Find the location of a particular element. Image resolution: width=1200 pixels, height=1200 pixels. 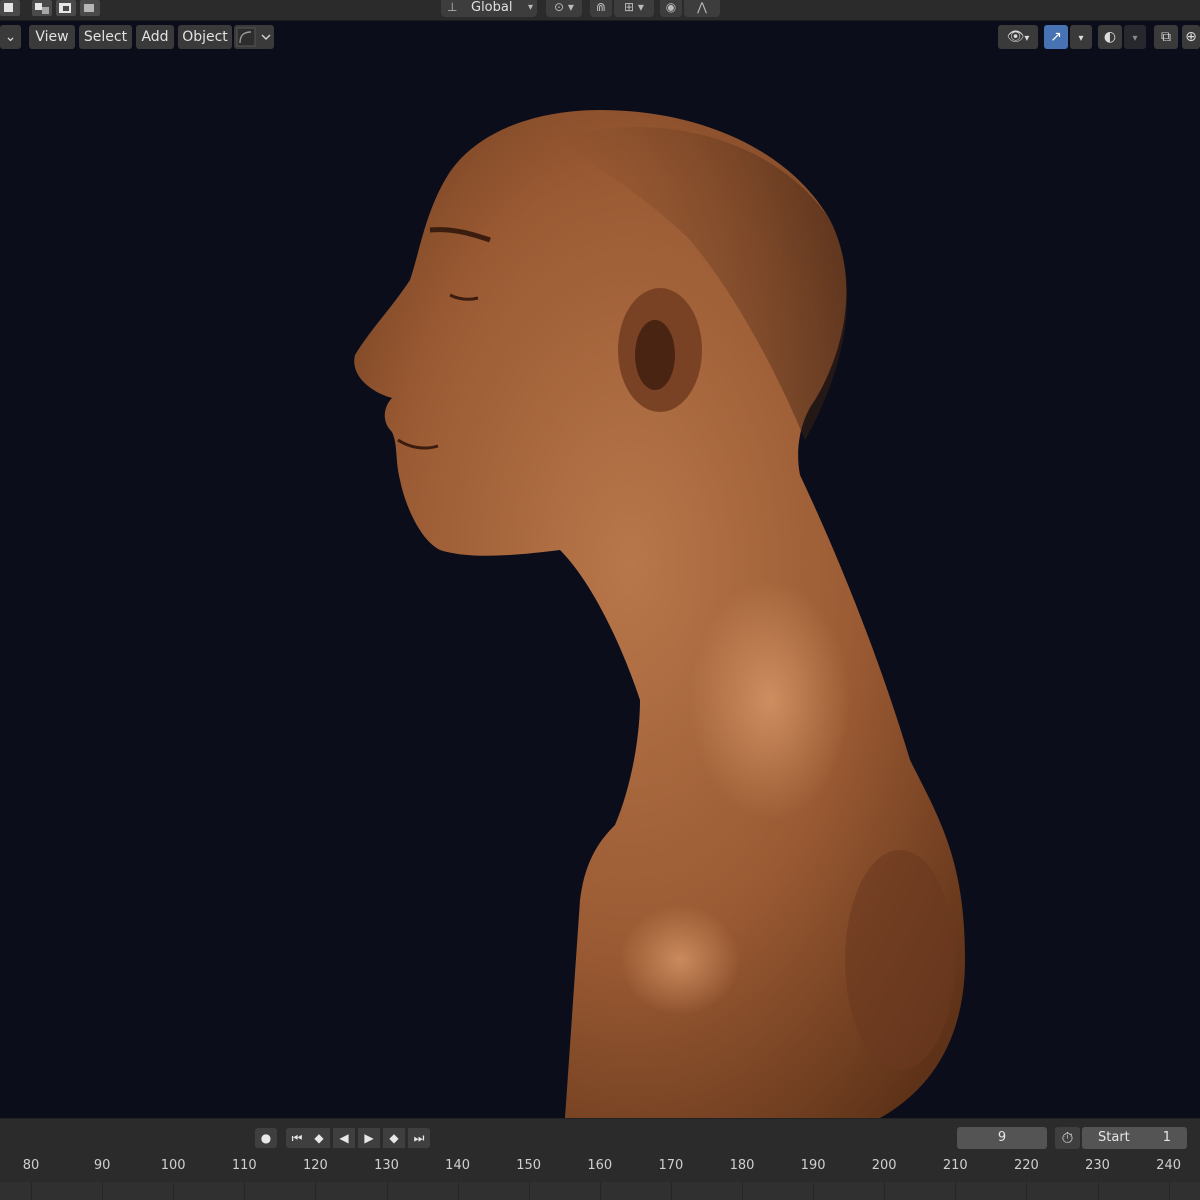

menu-view: View is located at coordinates (52, 37).